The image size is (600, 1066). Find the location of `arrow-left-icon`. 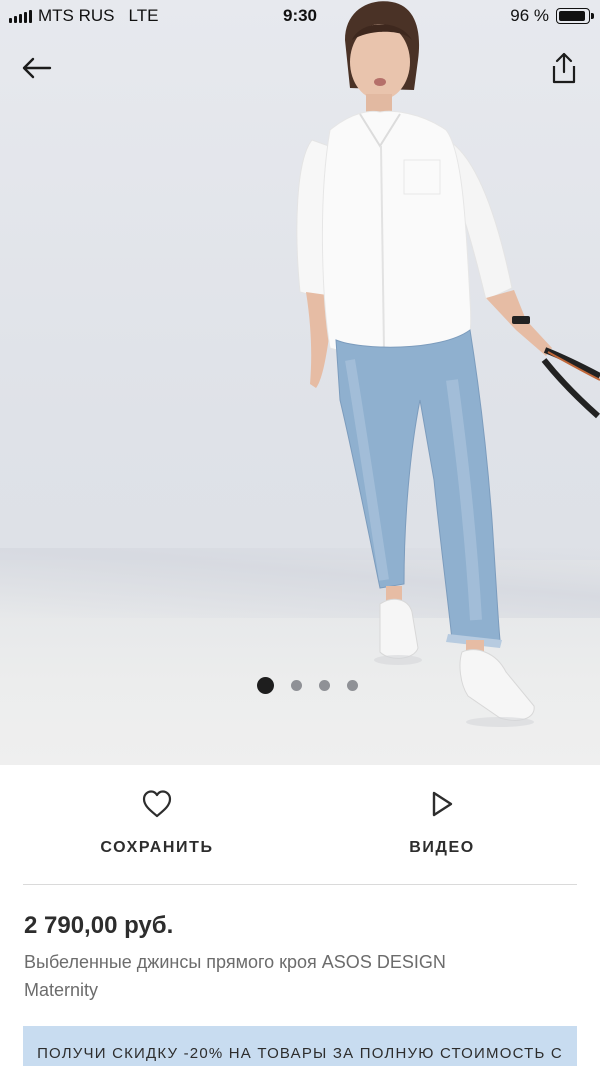

arrow-left-icon is located at coordinates (37, 68).